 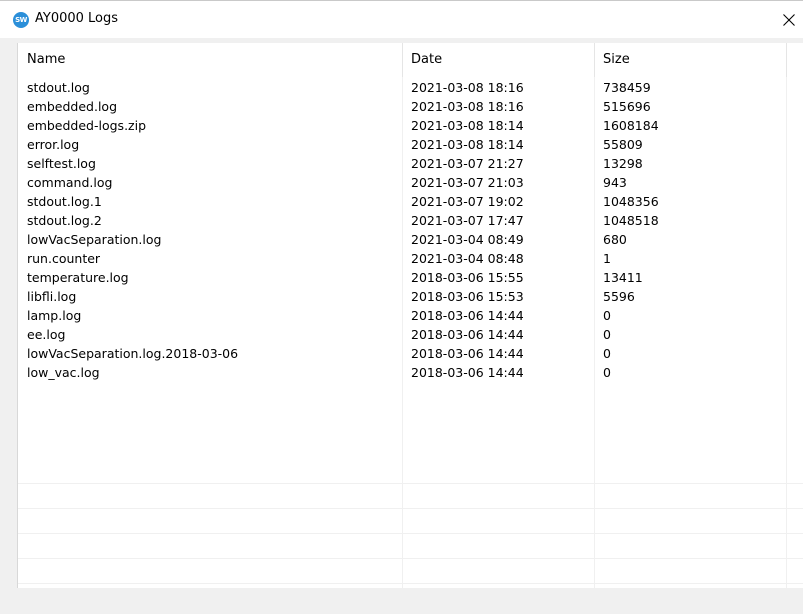 I want to click on file-date: 2021-03-07 21:27, so click(x=467, y=163).